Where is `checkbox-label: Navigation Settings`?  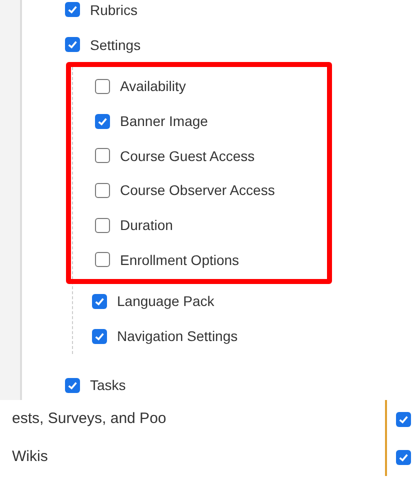 checkbox-label: Navigation Settings is located at coordinates (177, 336).